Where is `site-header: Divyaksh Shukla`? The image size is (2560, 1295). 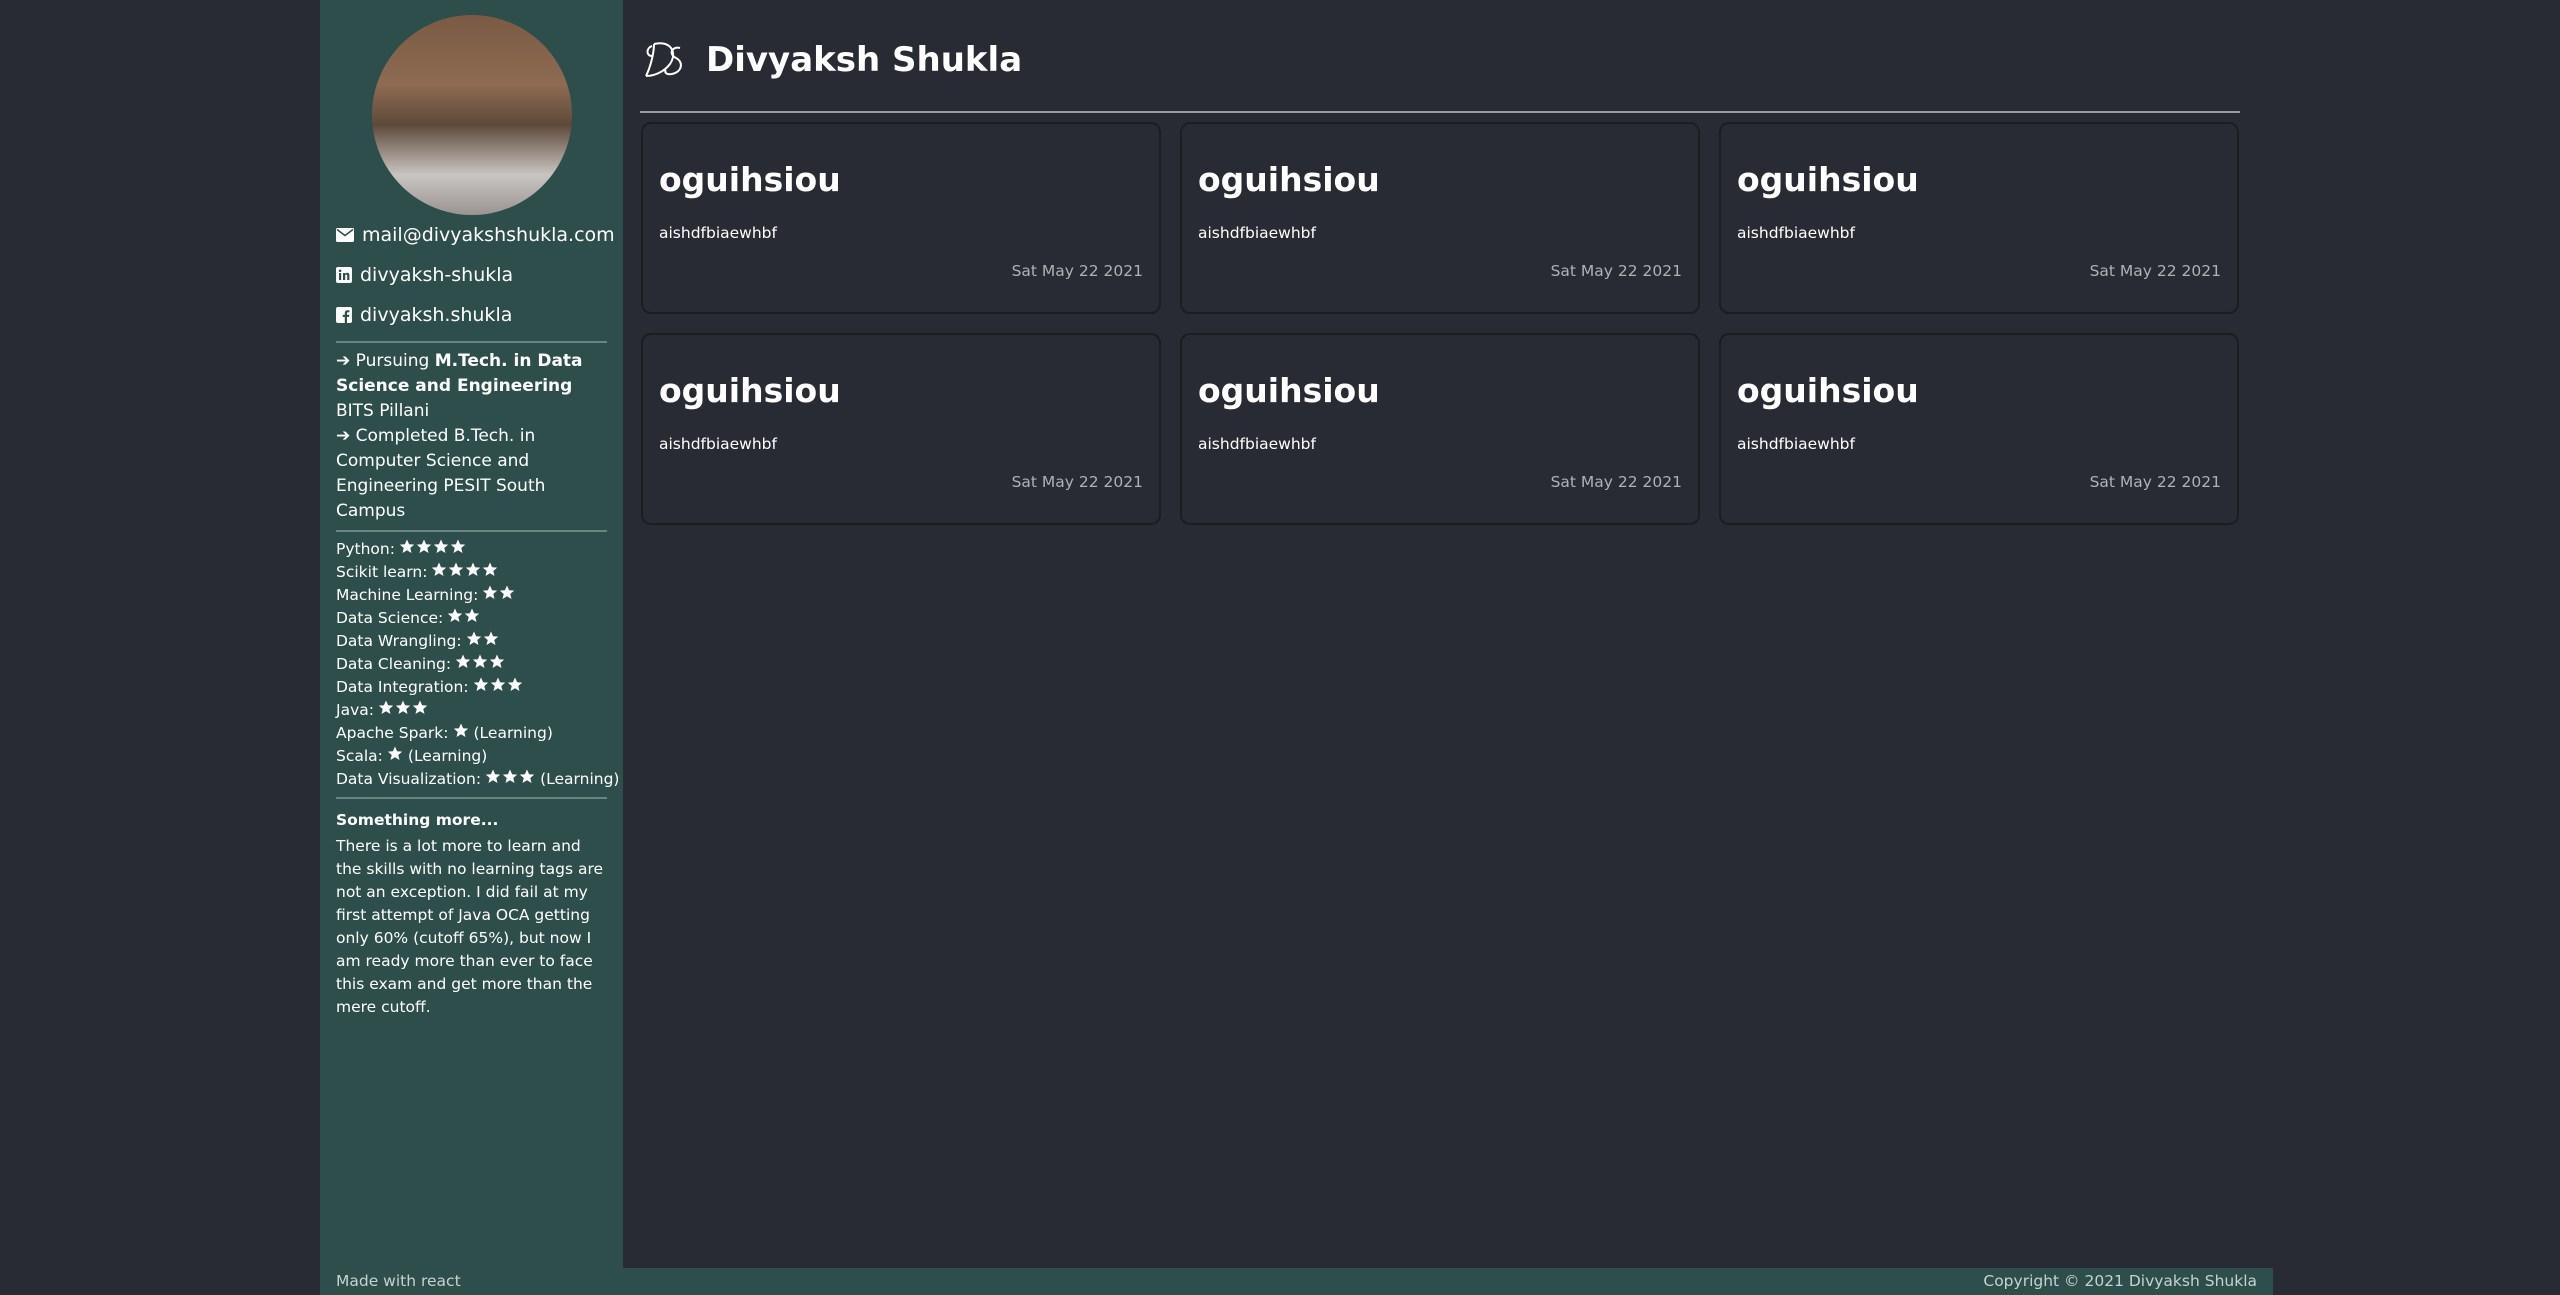
site-header: Divyaksh Shukla is located at coordinates (831, 60).